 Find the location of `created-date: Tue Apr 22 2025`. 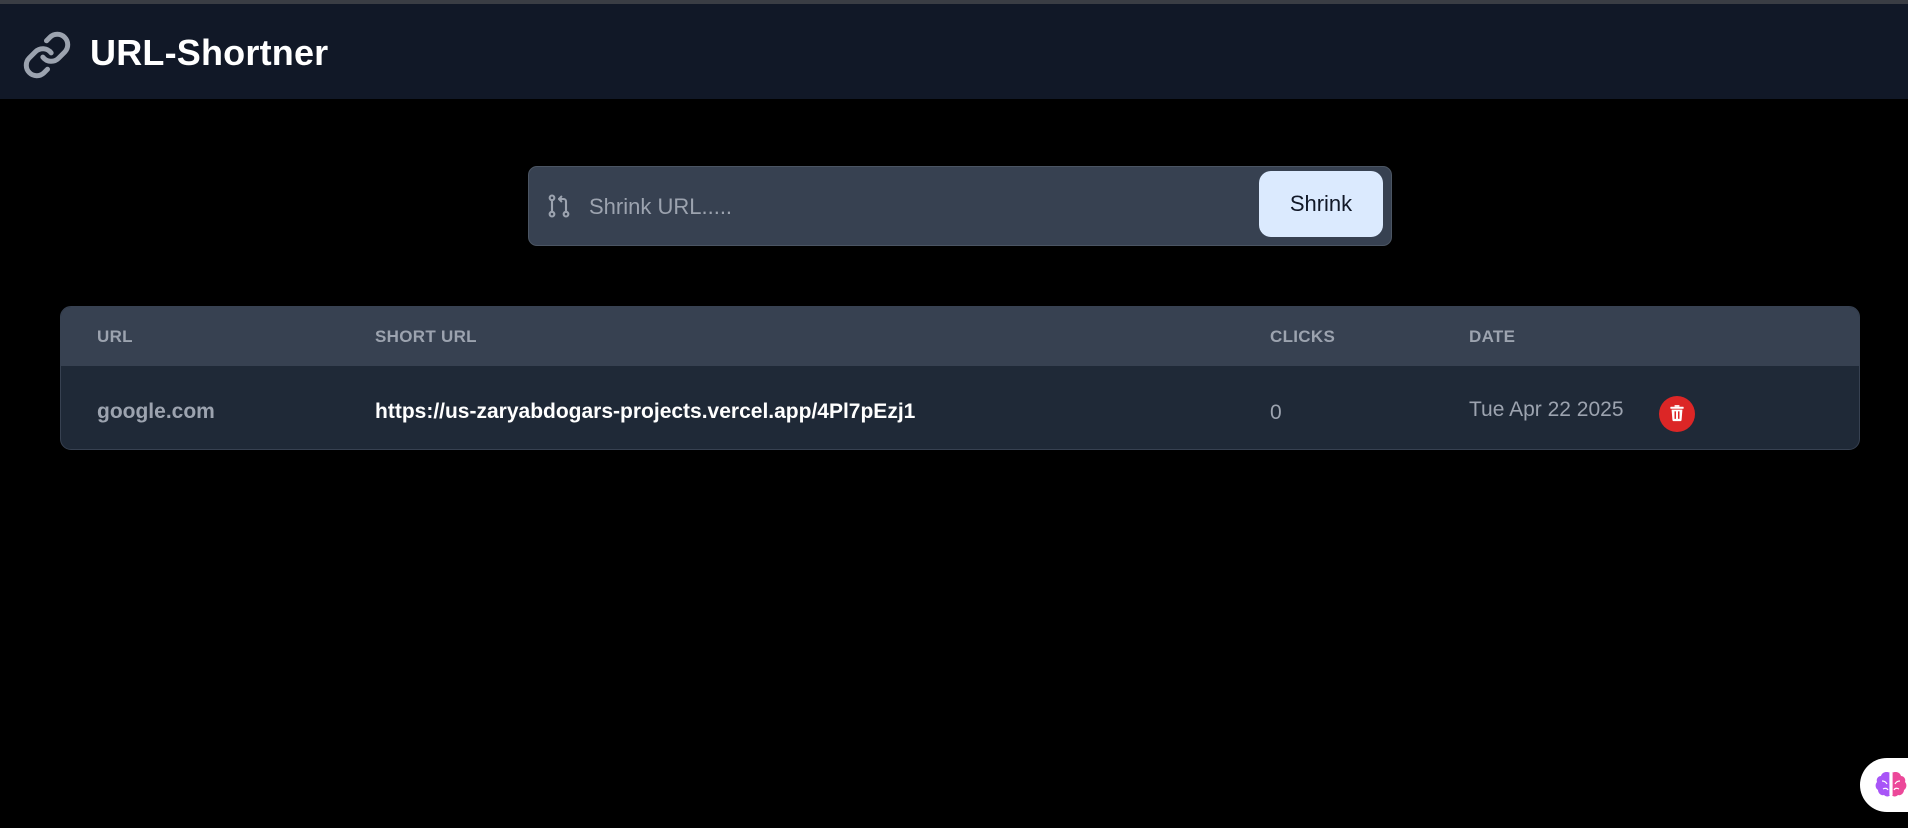

created-date: Tue Apr 22 2025 is located at coordinates (1546, 409).